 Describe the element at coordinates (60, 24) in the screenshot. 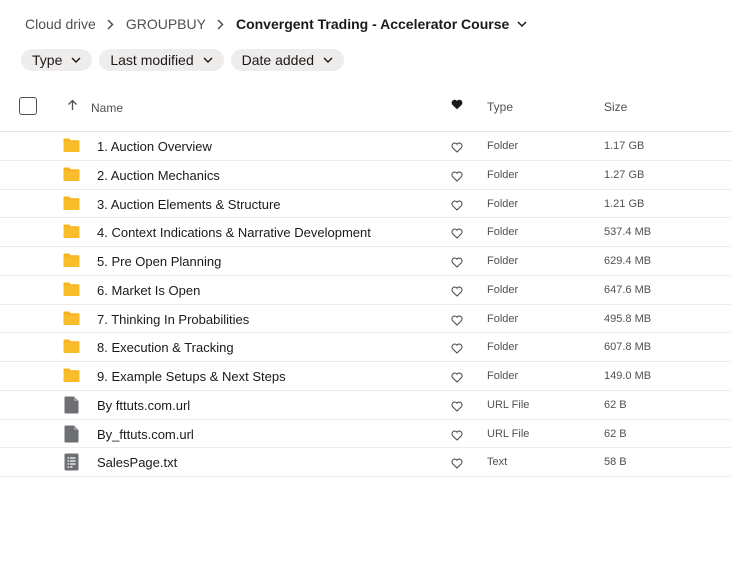

I see `breadcrumb-root: Cloud drive` at that location.